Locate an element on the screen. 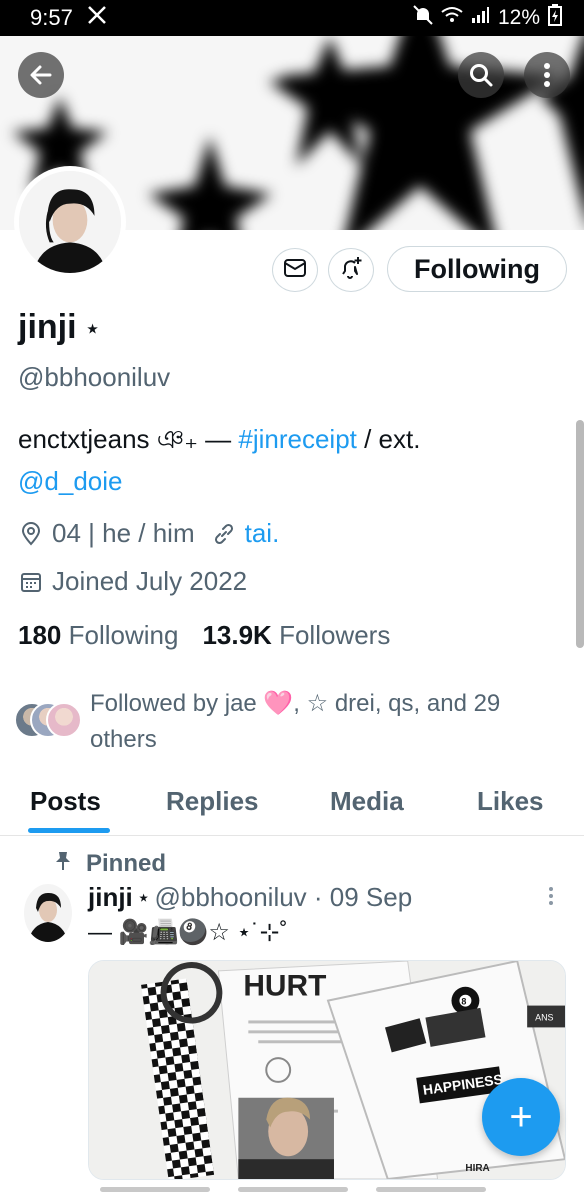  envelope-icon is located at coordinates (295, 270).